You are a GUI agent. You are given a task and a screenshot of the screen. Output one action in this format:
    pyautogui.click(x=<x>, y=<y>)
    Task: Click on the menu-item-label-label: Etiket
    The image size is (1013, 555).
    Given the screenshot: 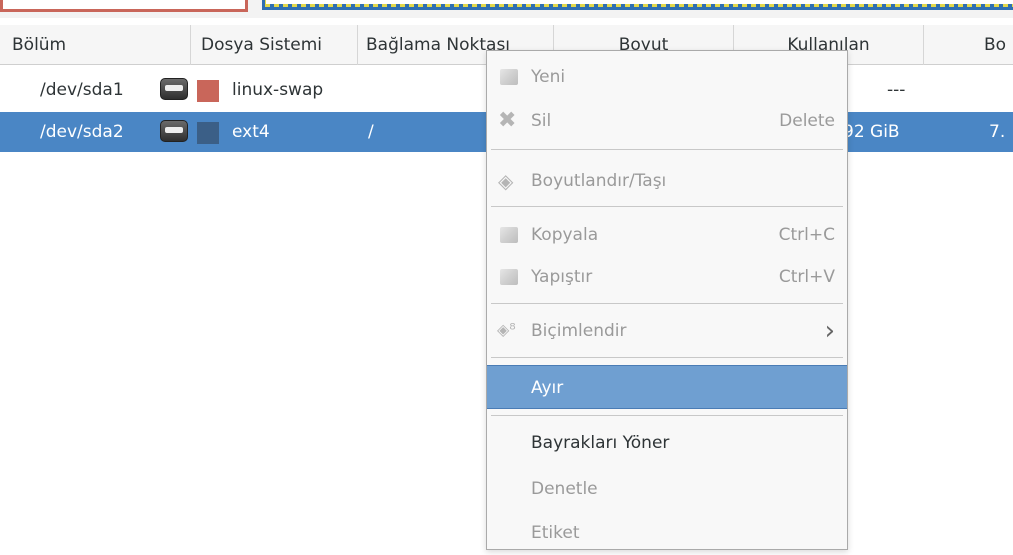 What is the action you would take?
    pyautogui.click(x=555, y=533)
    